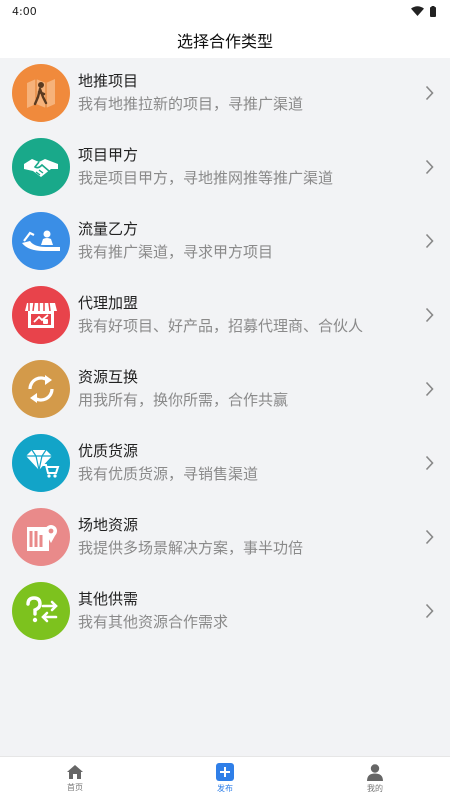  I want to click on tab-home: 首页, so click(75, 778).